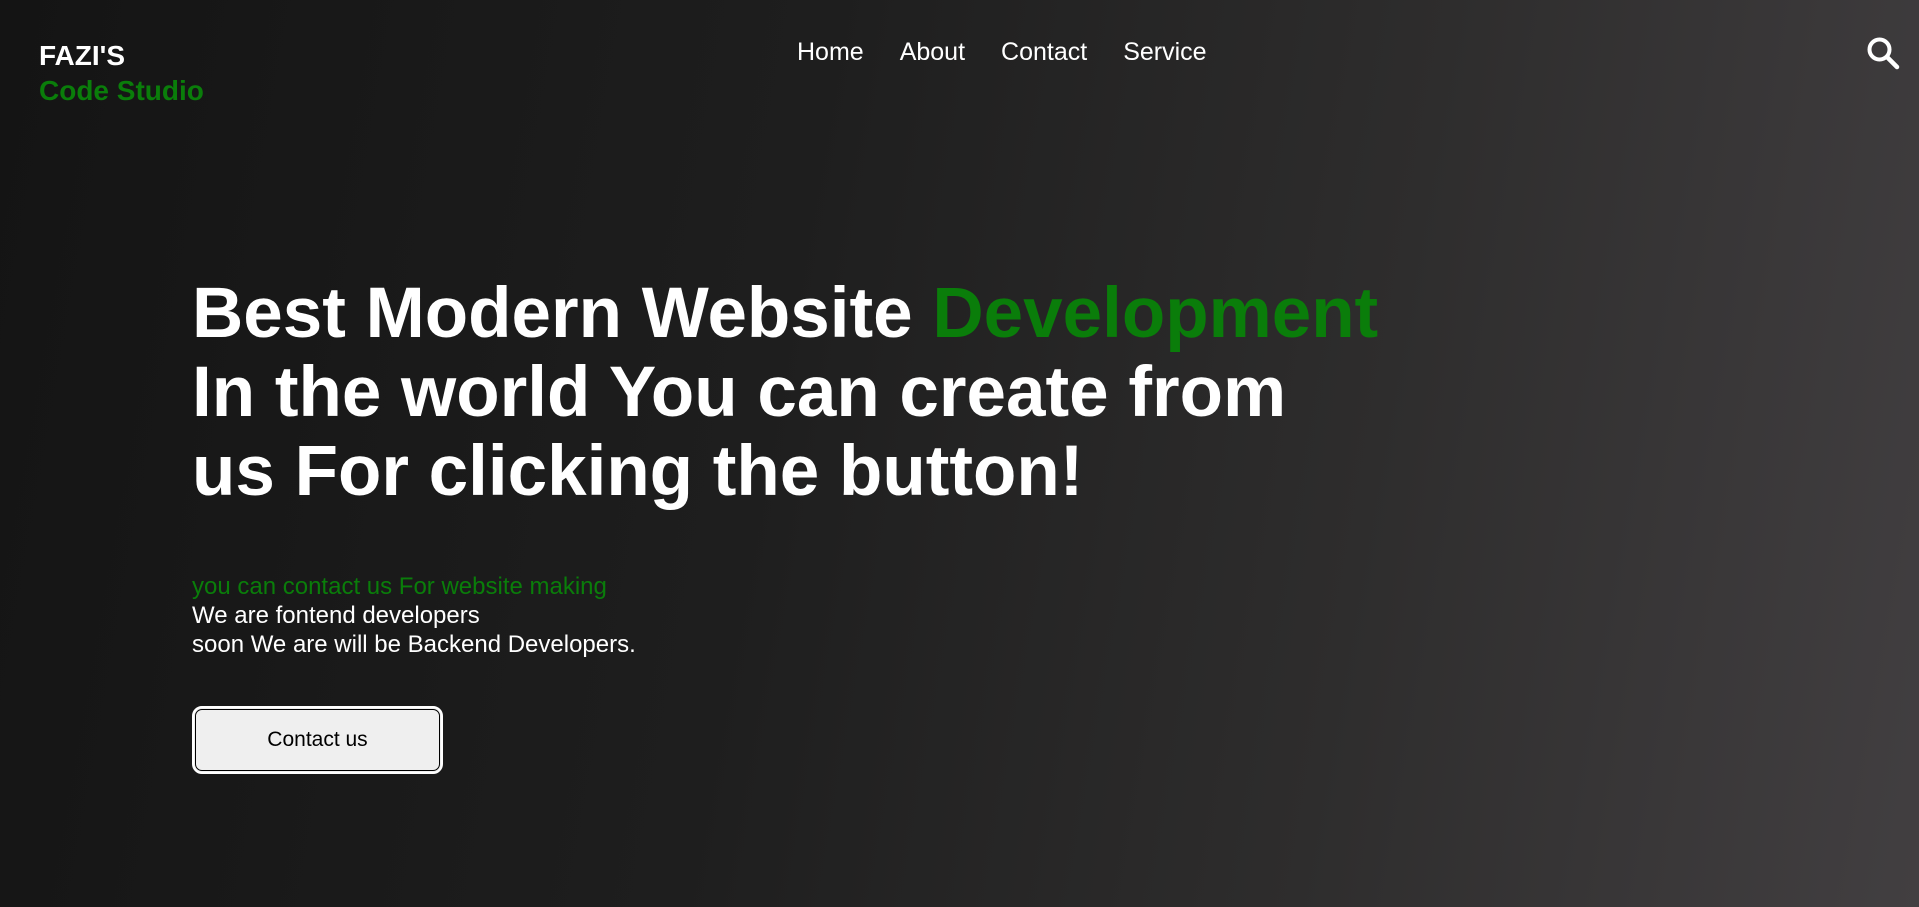 This screenshot has height=907, width=1919. What do you see at coordinates (1883, 53) in the screenshot?
I see `search-icon` at bounding box center [1883, 53].